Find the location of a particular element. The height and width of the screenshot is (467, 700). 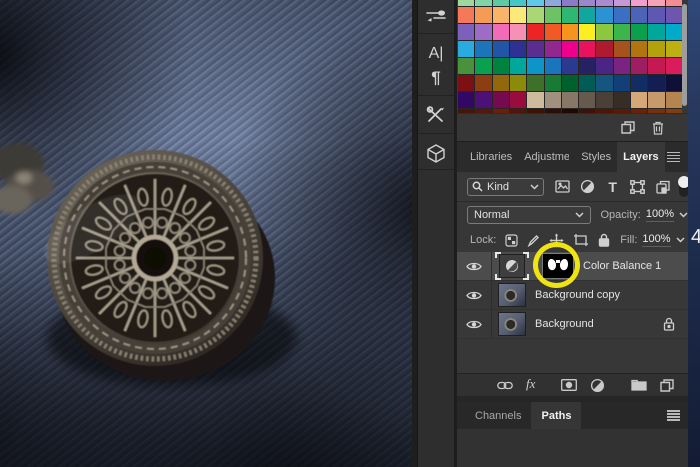

tab-channels: Channels is located at coordinates (498, 415).